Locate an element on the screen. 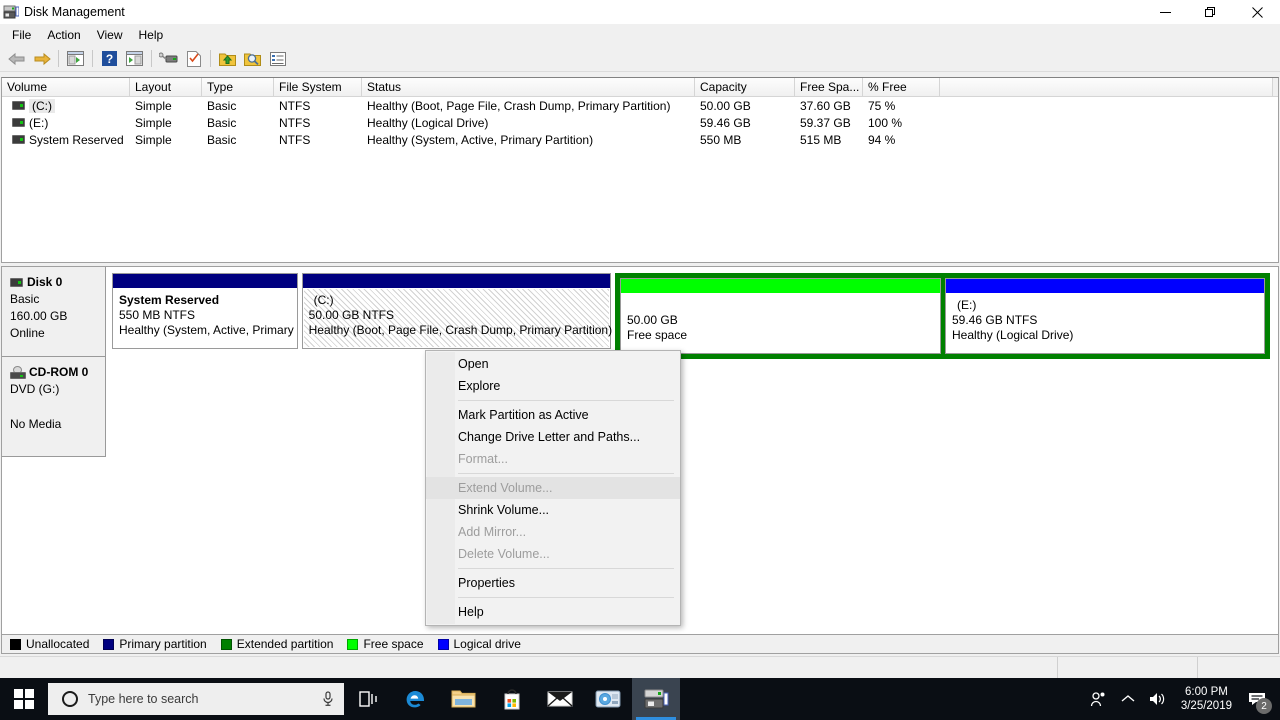 The height and width of the screenshot is (720, 1280). cell-volume: System Reserved is located at coordinates (66, 140).